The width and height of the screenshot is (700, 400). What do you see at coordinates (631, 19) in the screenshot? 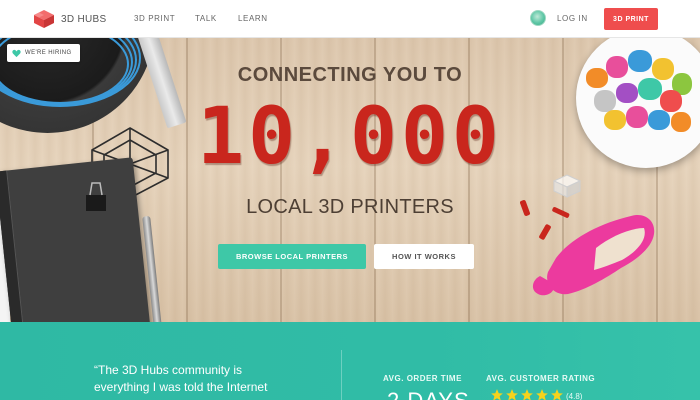
I see `nav-3d-print-button: 3D PRINT` at bounding box center [631, 19].